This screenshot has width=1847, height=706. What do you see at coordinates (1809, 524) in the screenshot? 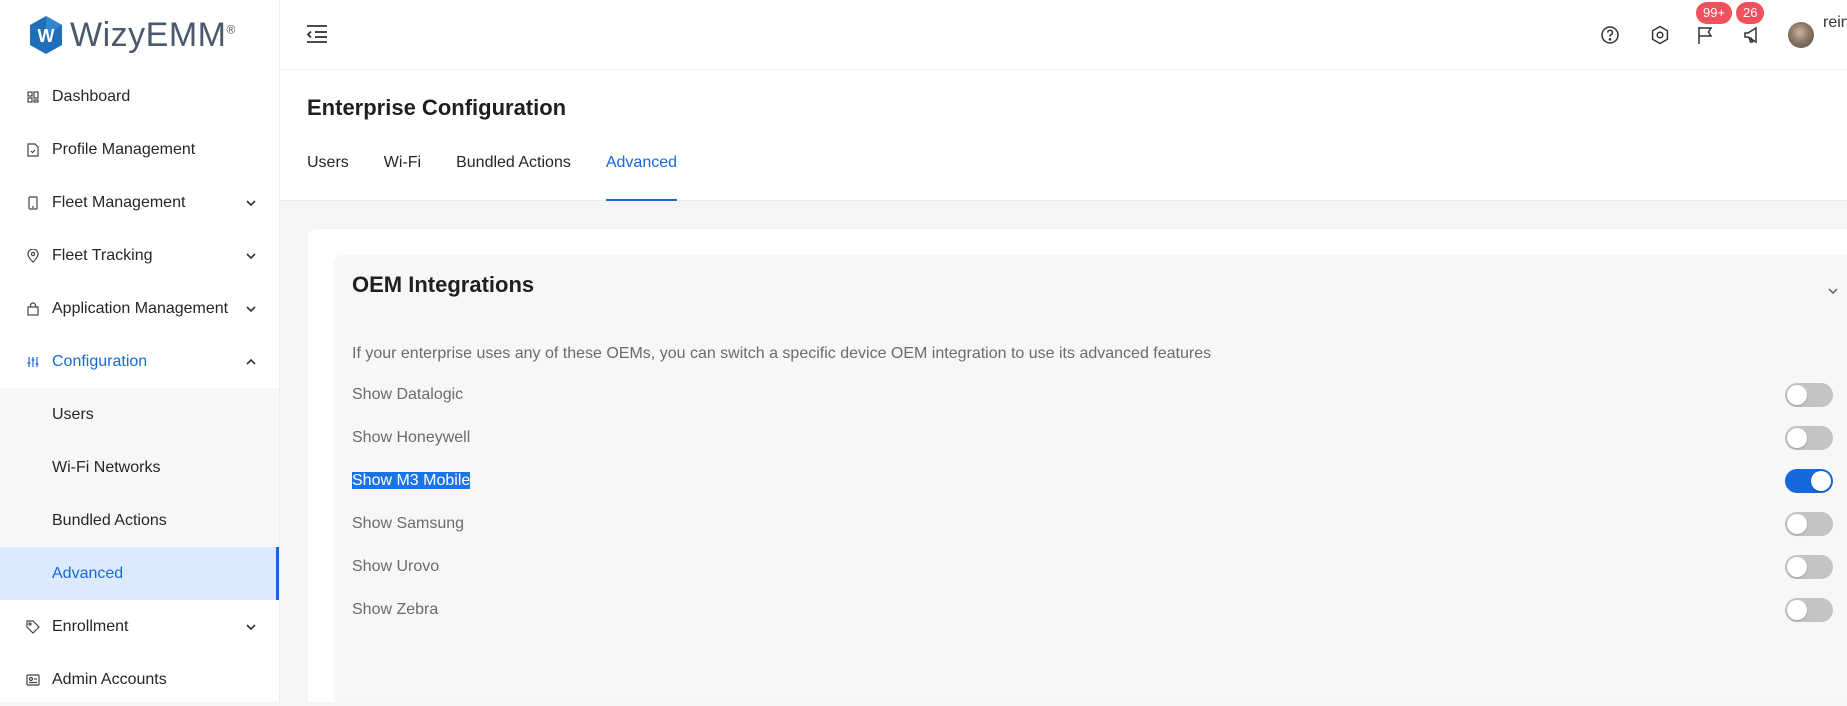
I see `samsung-switch` at bounding box center [1809, 524].